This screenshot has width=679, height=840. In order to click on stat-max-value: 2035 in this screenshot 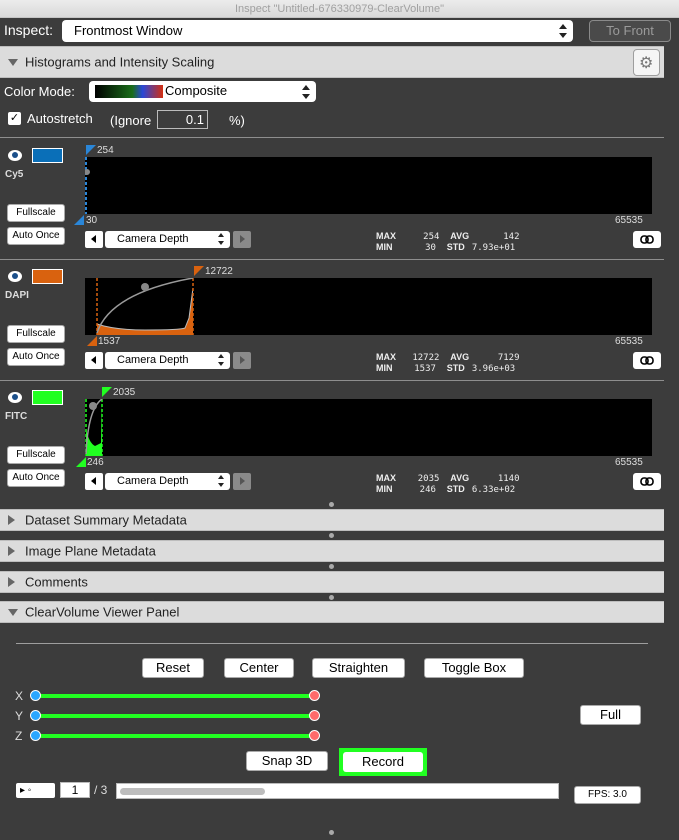, I will do `click(428, 479)`.